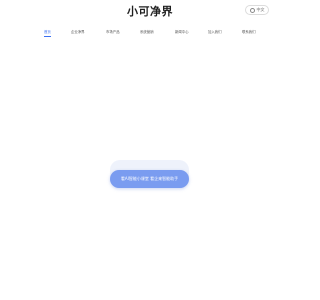 The image size is (320, 300). I want to click on nav-item-marketing: 系统营销, so click(147, 32).